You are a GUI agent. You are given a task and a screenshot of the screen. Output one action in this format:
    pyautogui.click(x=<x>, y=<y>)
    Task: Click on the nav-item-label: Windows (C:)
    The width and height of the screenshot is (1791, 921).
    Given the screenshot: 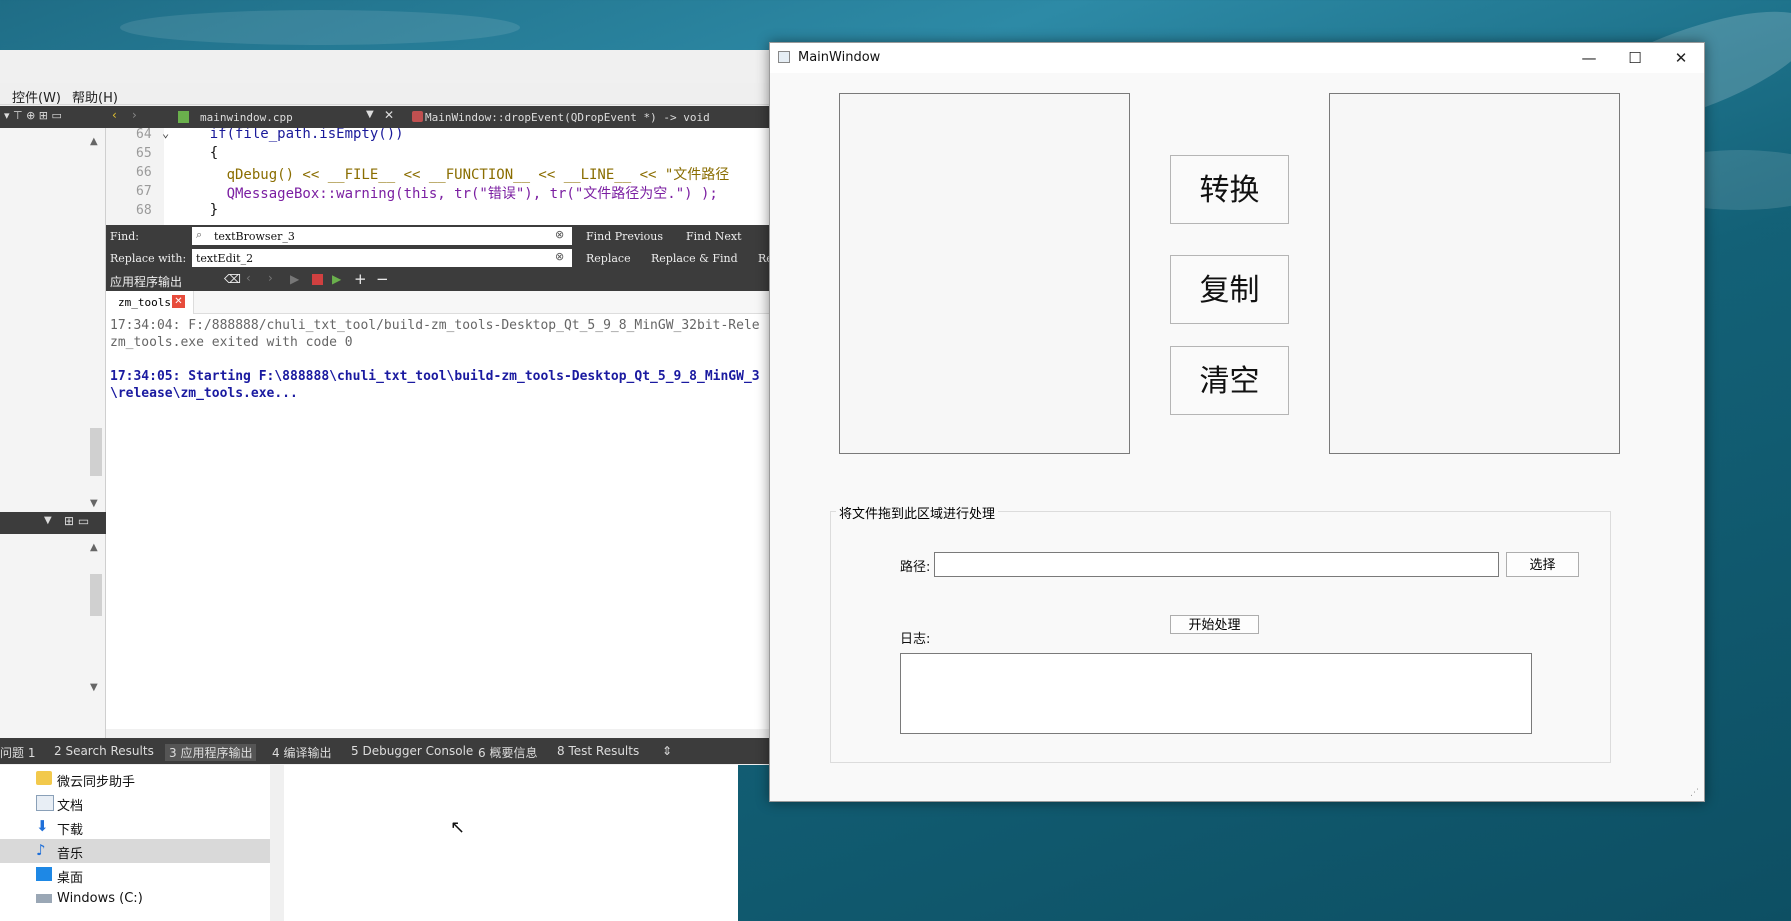 What is the action you would take?
    pyautogui.click(x=100, y=898)
    